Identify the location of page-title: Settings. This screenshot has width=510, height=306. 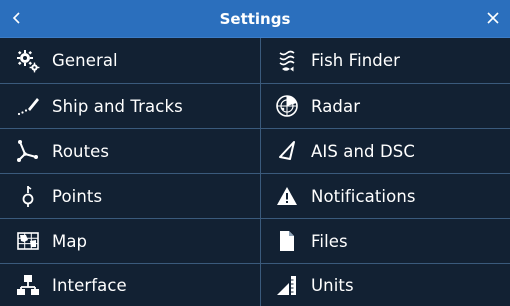
(255, 19).